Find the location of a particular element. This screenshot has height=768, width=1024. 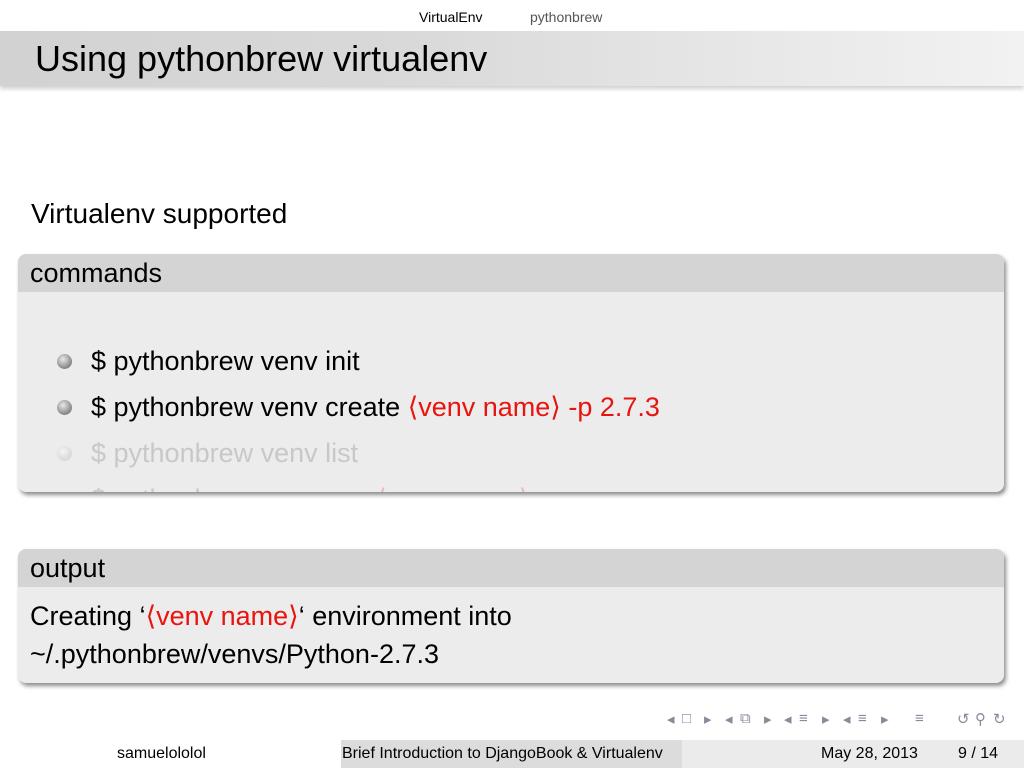

footer-date: May 28, 2013 is located at coordinates (869, 753).